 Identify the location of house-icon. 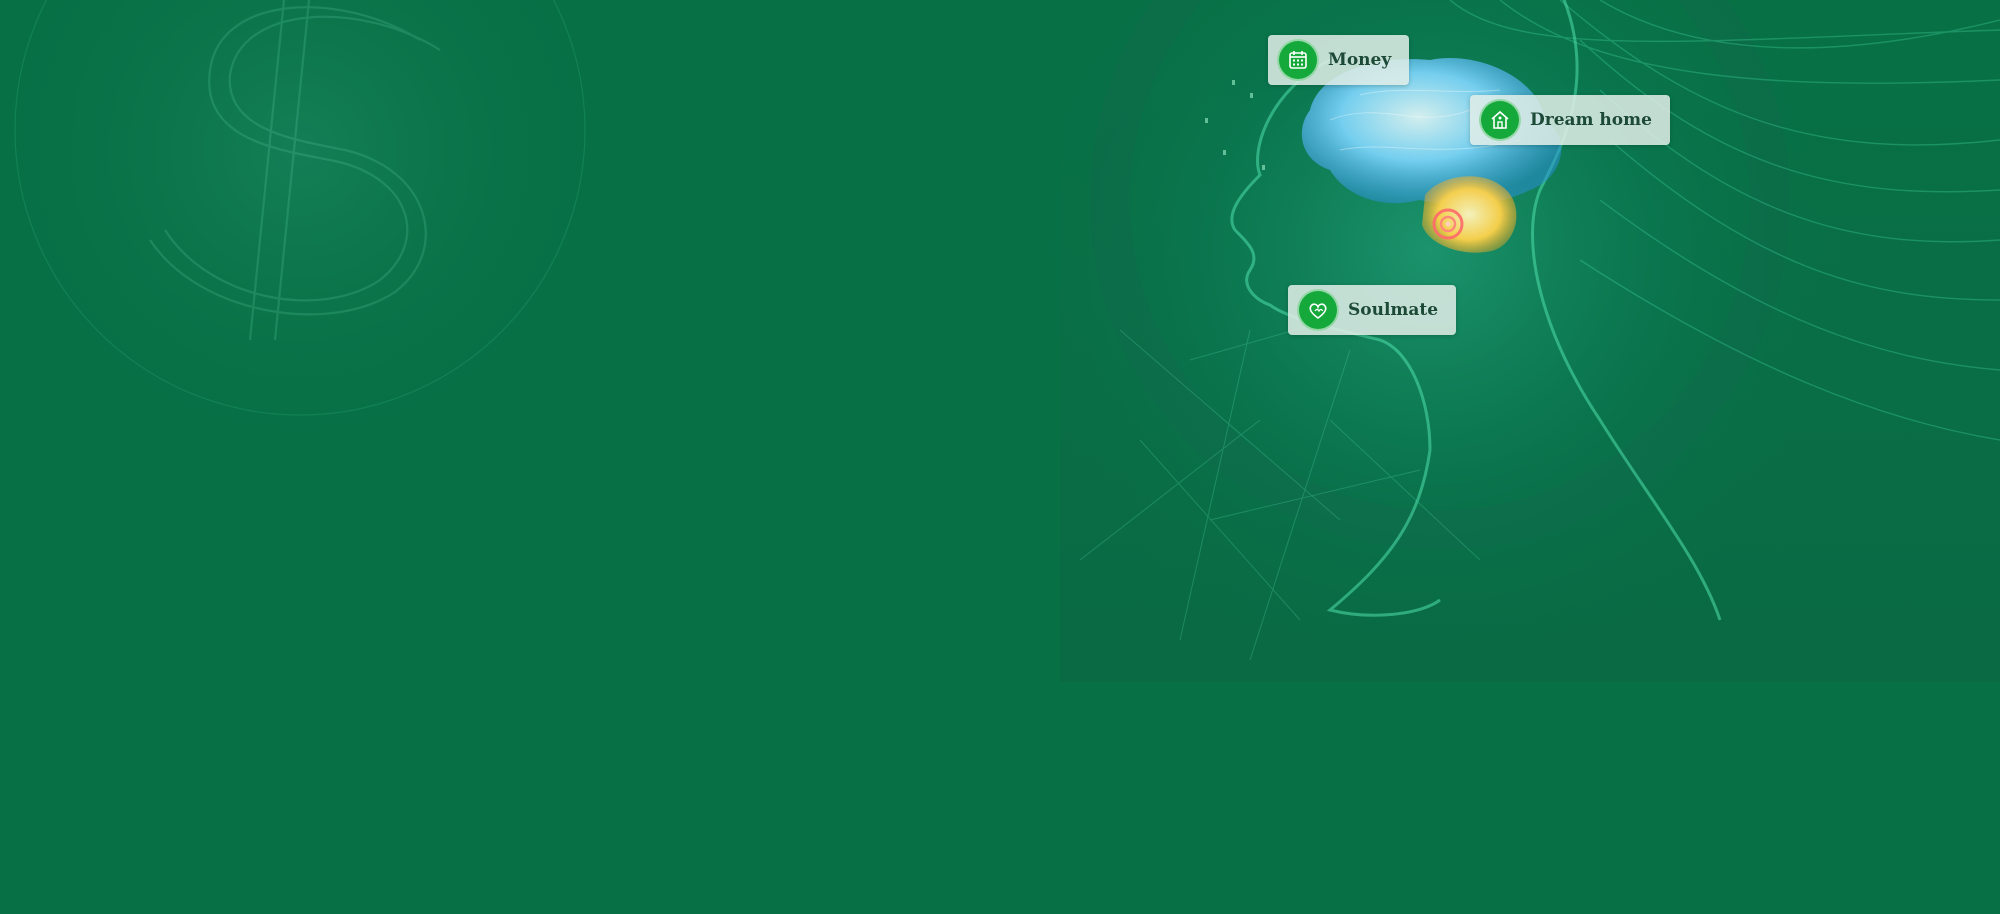
(1500, 120).